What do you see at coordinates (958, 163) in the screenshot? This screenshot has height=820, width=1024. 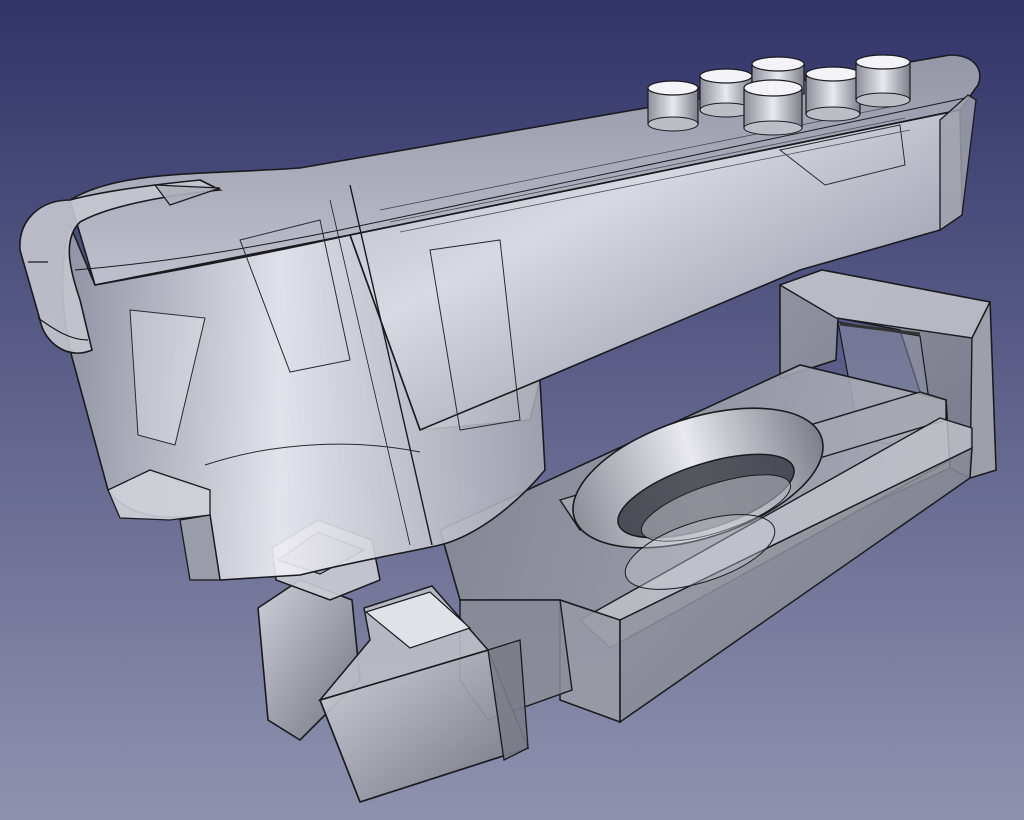 I see `housing-end-cap` at bounding box center [958, 163].